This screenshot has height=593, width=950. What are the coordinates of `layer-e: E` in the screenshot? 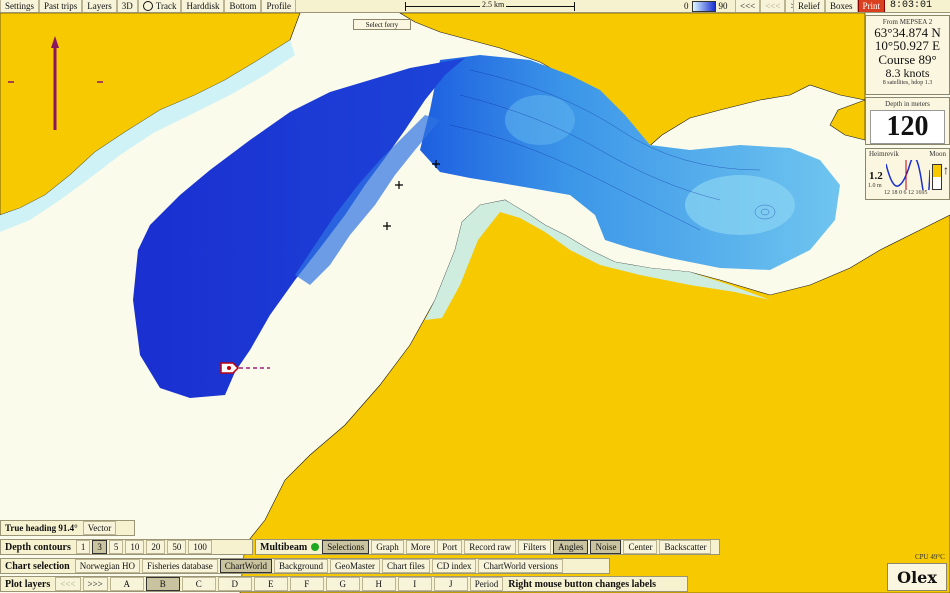 It's located at (270, 584).